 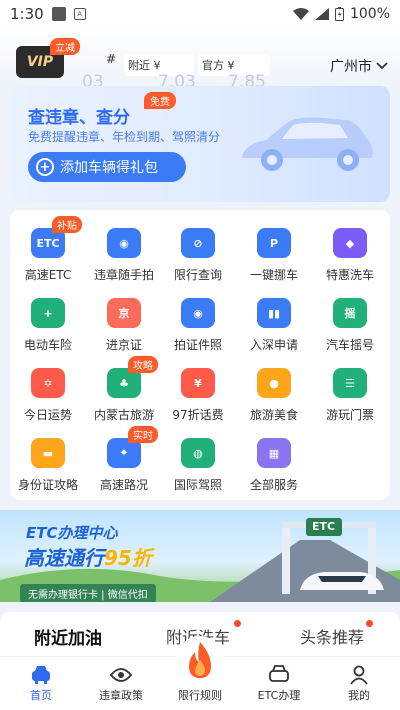 I want to click on user-icon, so click(x=359, y=675).